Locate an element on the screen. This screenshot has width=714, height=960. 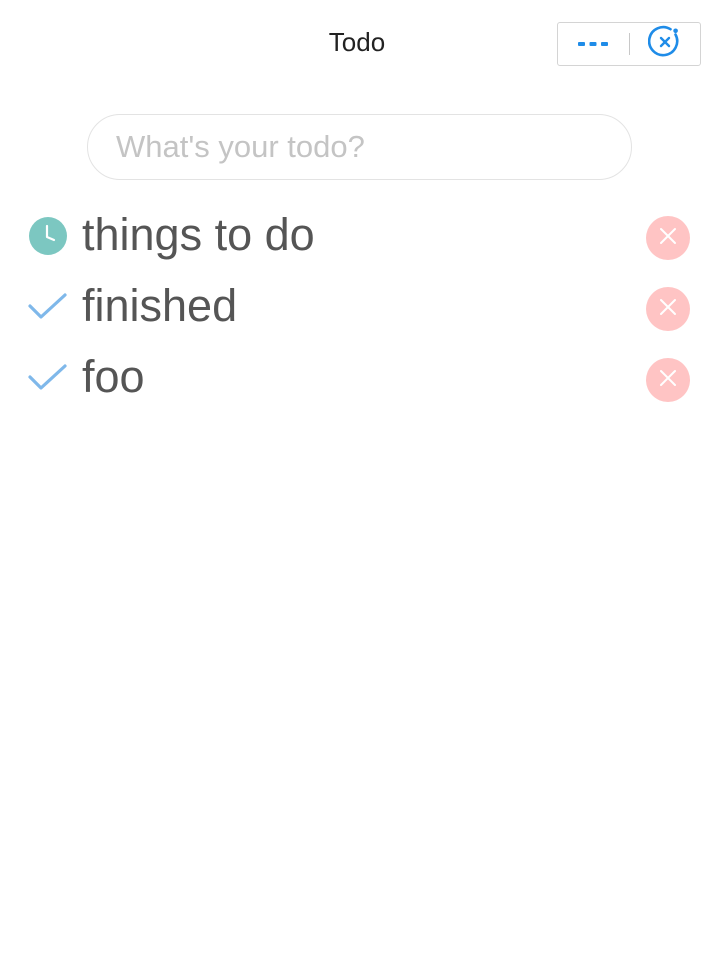
list-item: foo is located at coordinates (357, 377).